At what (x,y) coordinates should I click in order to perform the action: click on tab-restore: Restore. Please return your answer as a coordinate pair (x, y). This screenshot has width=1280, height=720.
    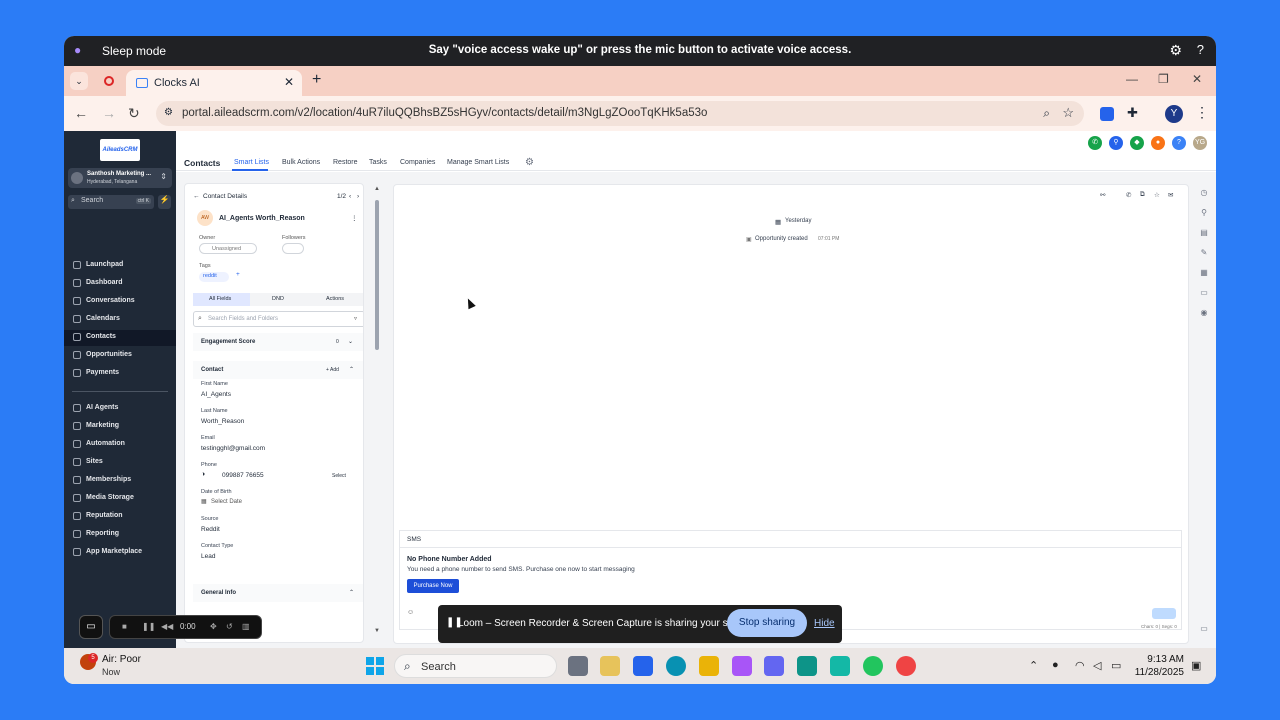
    Looking at the image, I should click on (345, 162).